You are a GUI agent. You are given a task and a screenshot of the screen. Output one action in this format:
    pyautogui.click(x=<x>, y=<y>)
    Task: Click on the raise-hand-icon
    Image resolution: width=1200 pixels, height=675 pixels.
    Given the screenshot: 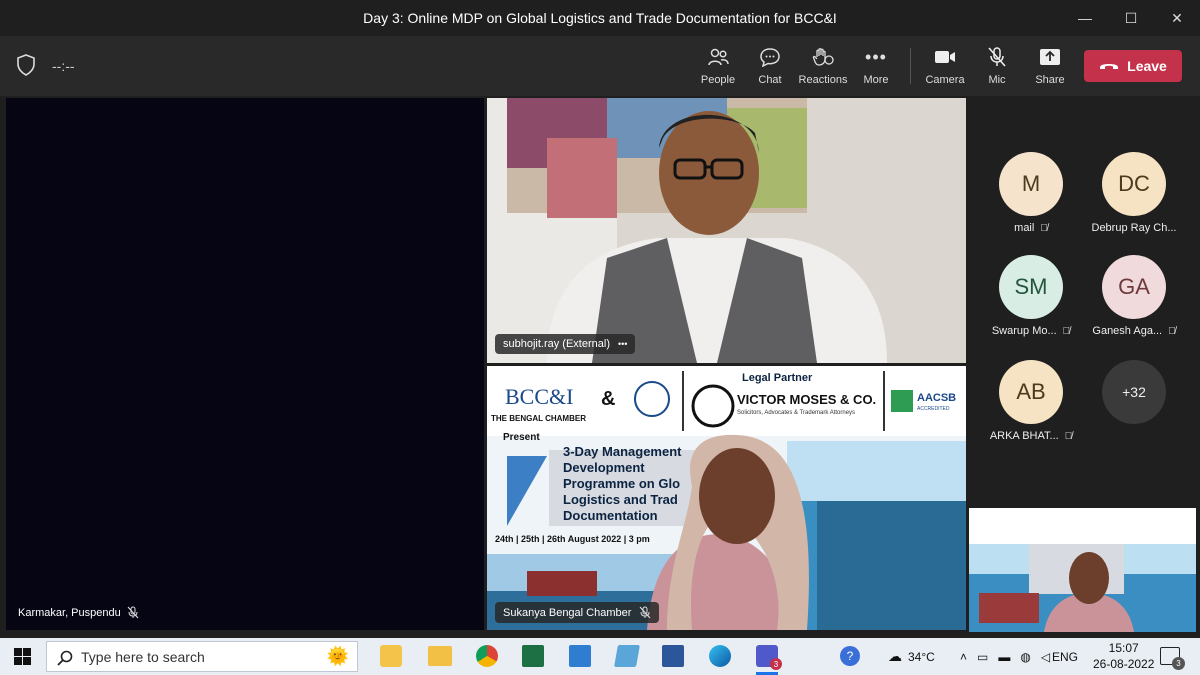 What is the action you would take?
    pyautogui.click(x=823, y=57)
    